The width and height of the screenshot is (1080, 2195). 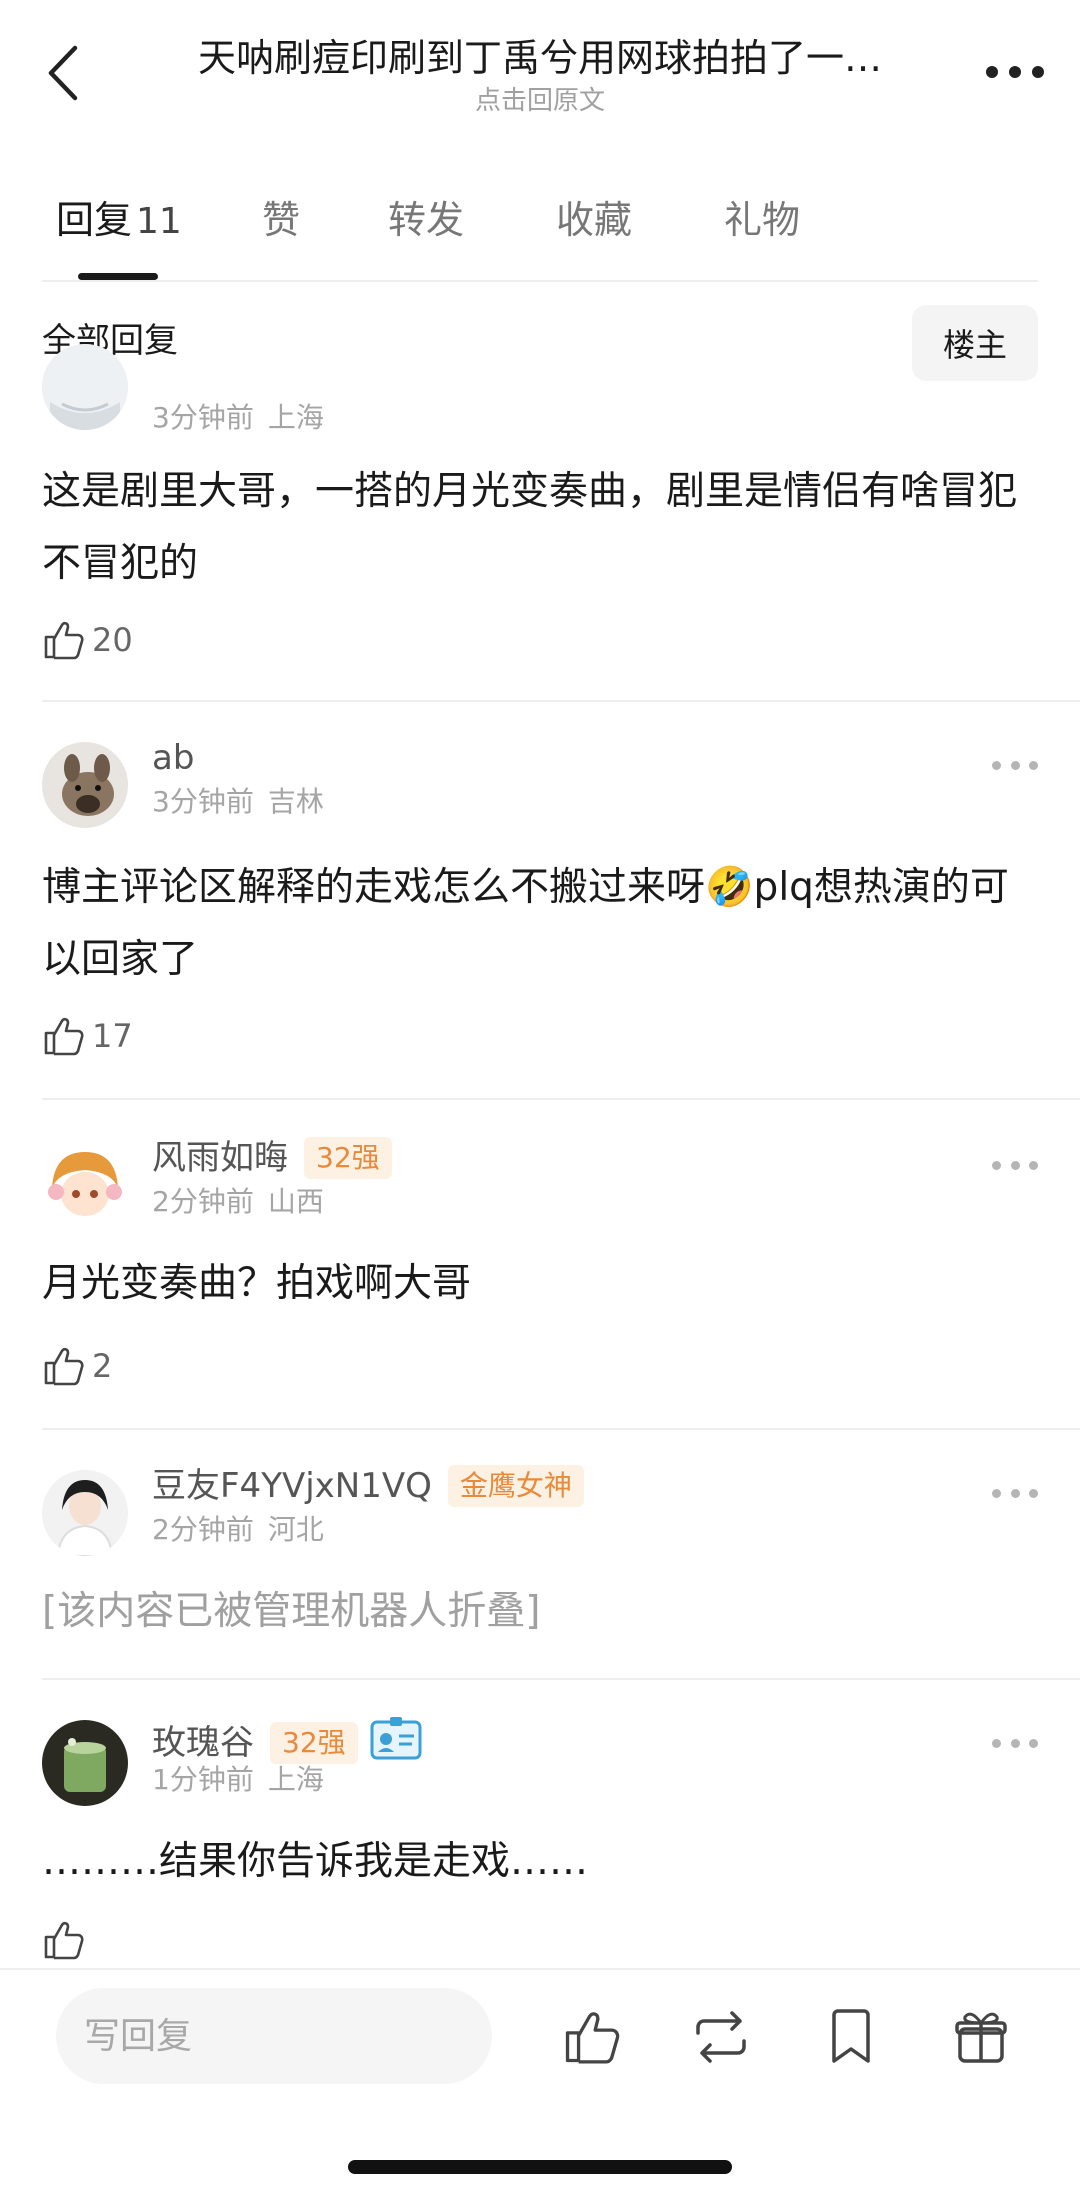 I want to click on tab-reposts: 转发, so click(x=426, y=220).